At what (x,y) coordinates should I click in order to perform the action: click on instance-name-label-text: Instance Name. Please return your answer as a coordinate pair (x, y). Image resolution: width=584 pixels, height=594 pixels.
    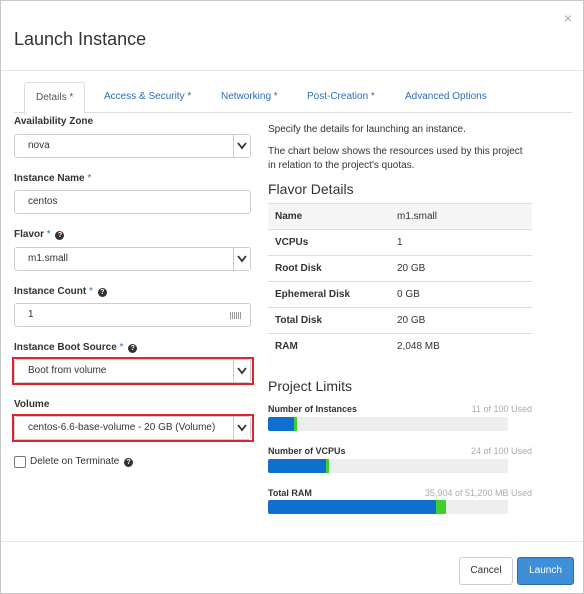
    Looking at the image, I should click on (49, 178).